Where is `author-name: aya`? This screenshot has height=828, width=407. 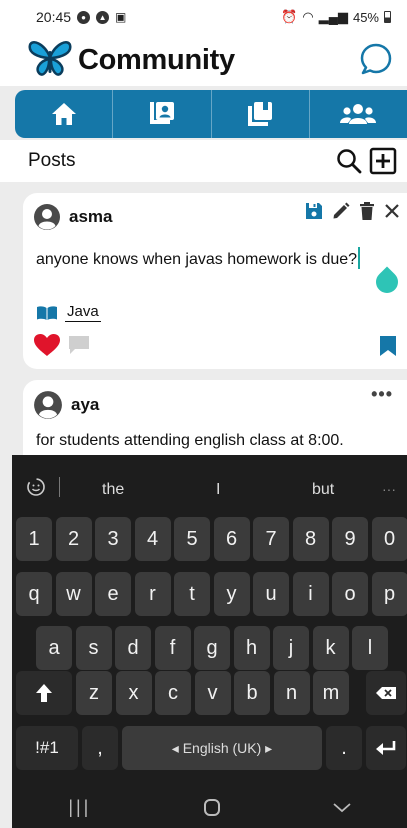 author-name: aya is located at coordinates (85, 404).